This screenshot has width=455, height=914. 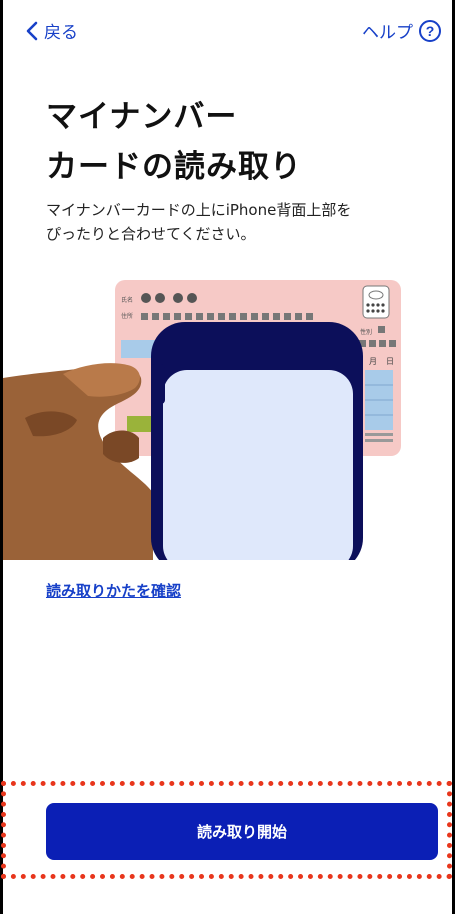 I want to click on card-label-address: 住所, so click(x=127, y=316).